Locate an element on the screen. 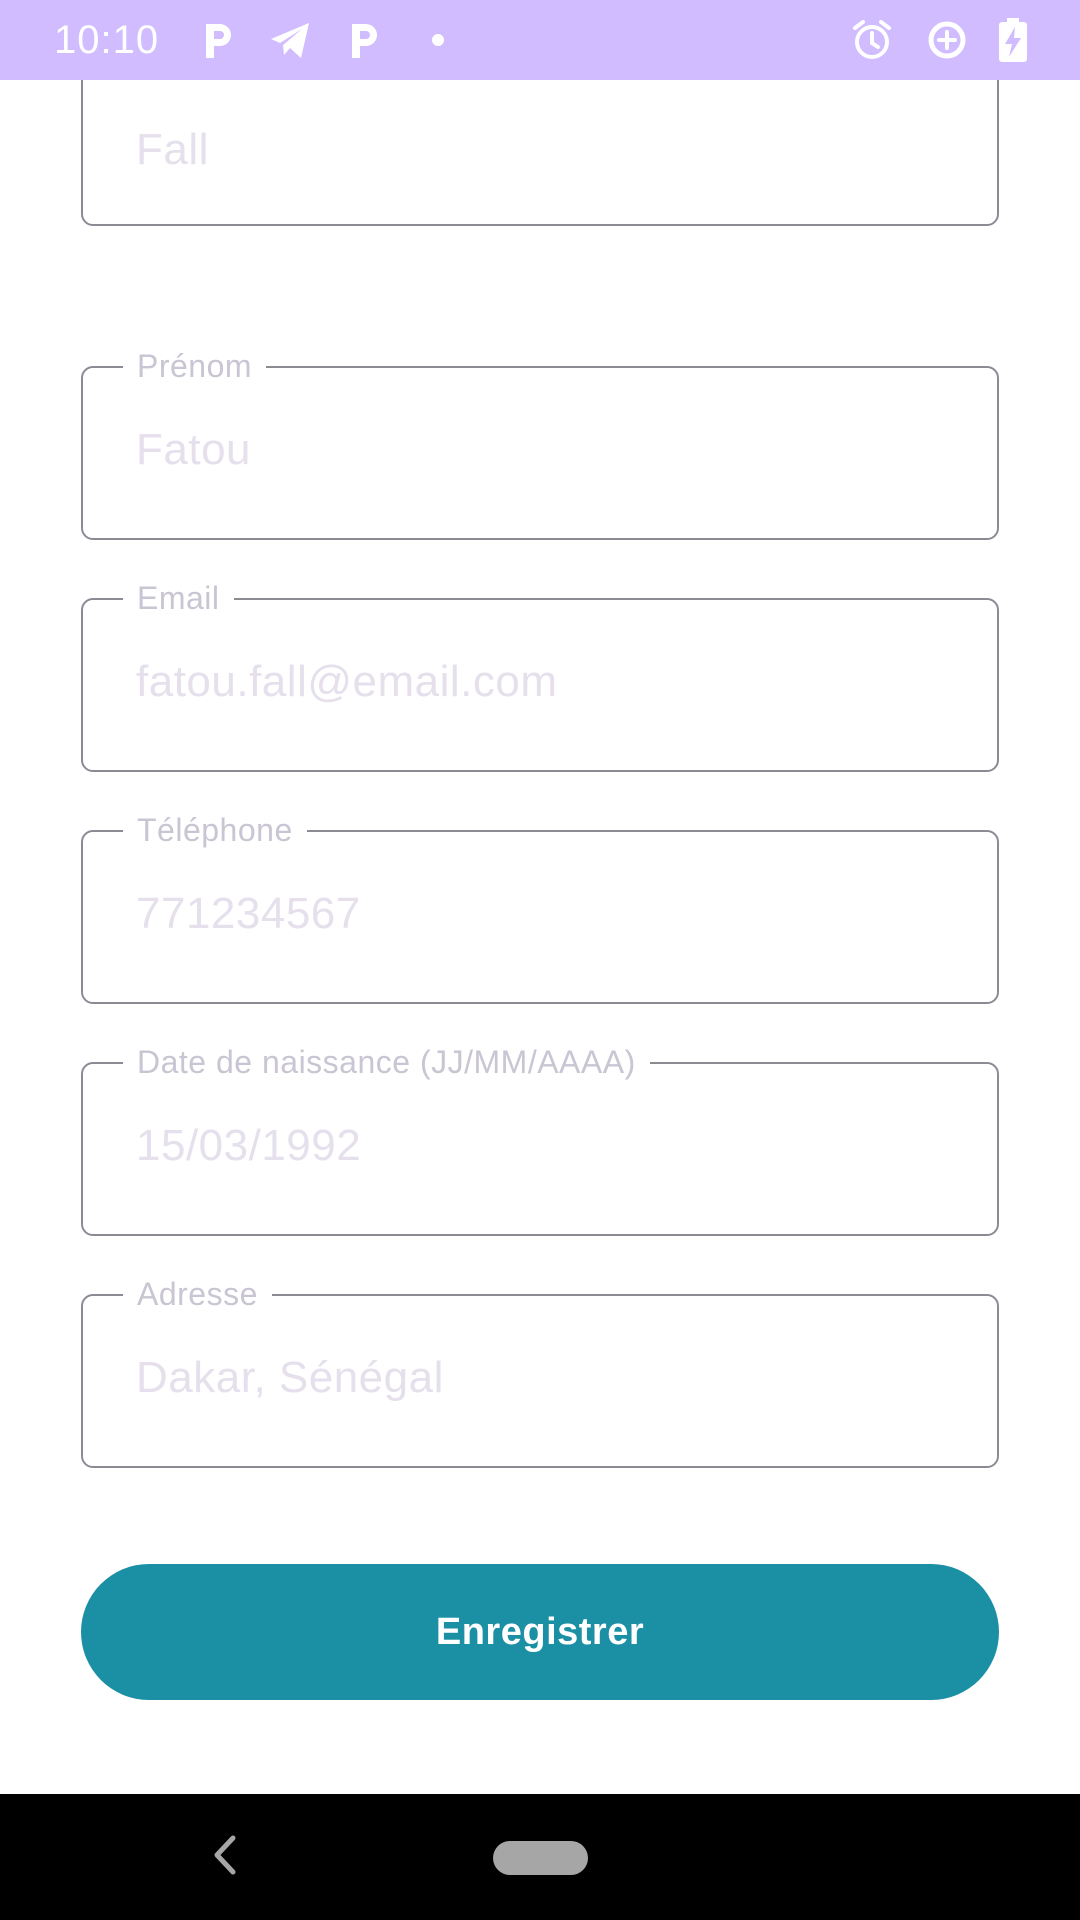 Image resolution: width=1080 pixels, height=1920 pixels. first-name-field: Prénom Fatou is located at coordinates (540, 443).